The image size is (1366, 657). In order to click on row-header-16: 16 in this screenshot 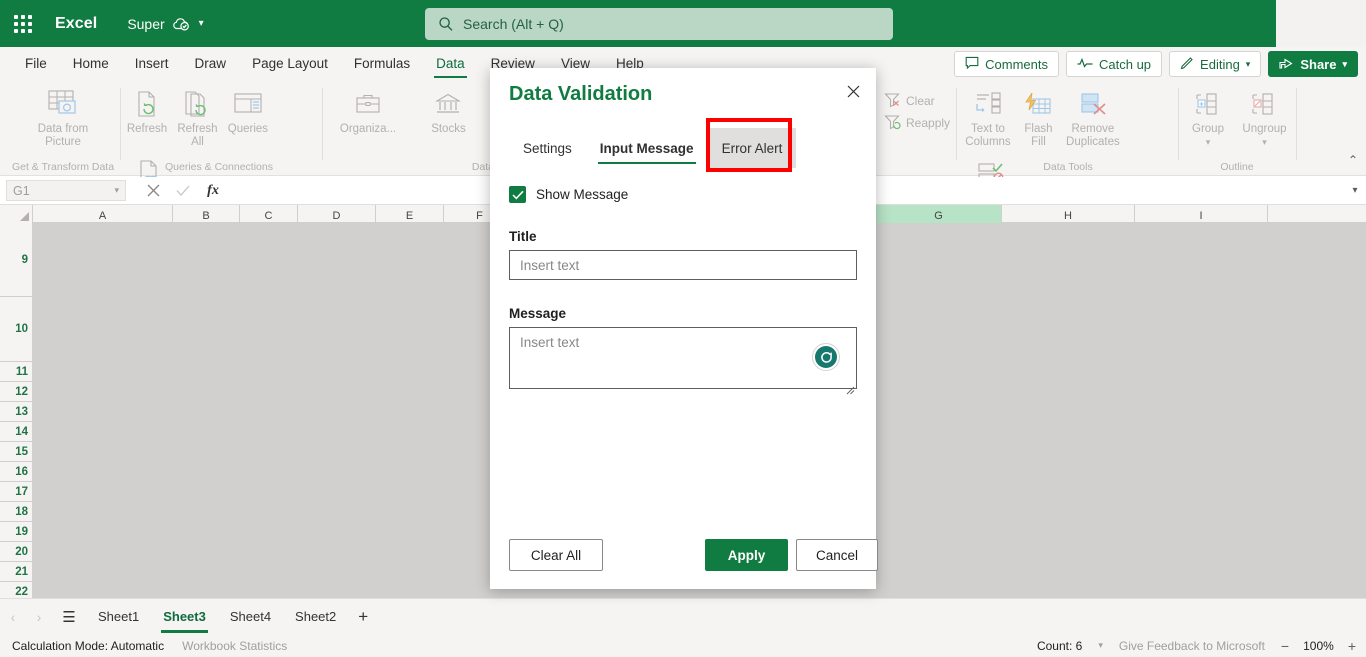, I will do `click(16, 472)`.